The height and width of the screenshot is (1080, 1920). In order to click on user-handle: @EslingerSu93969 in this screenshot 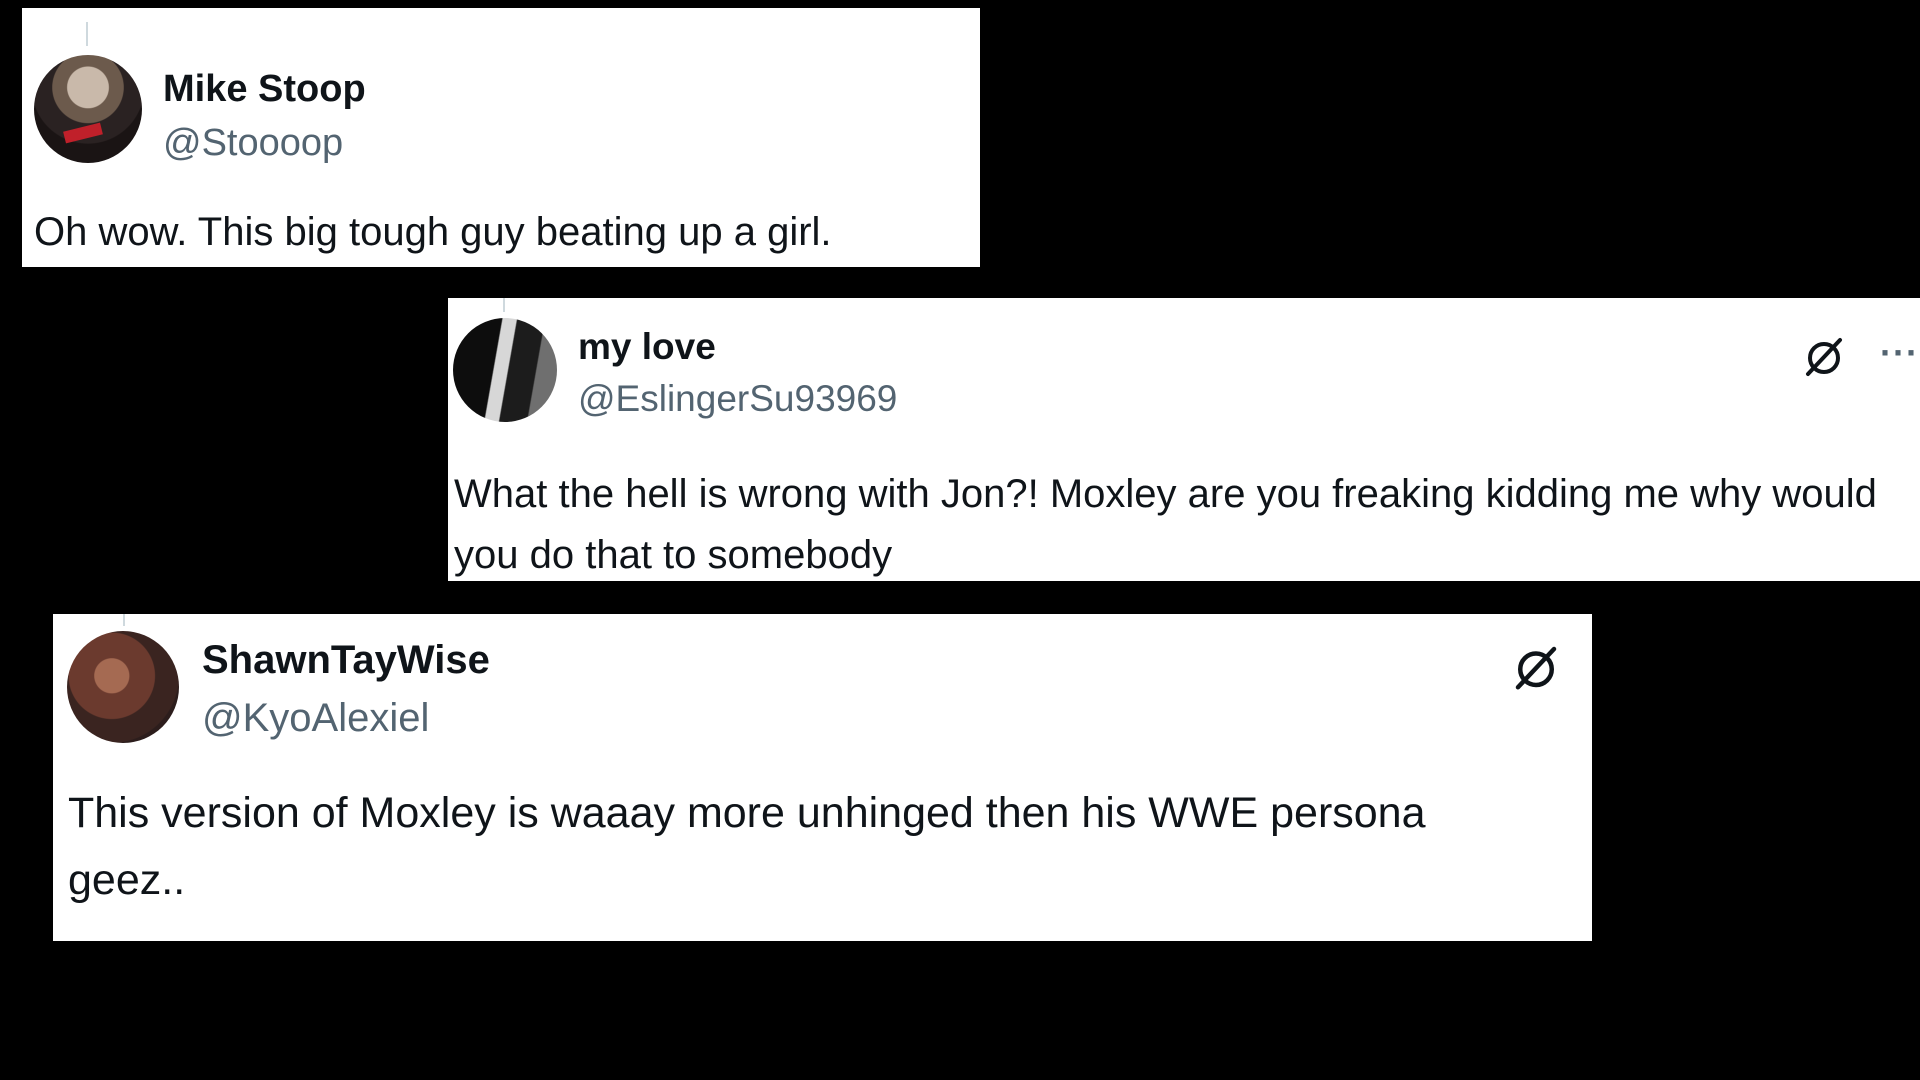, I will do `click(737, 399)`.